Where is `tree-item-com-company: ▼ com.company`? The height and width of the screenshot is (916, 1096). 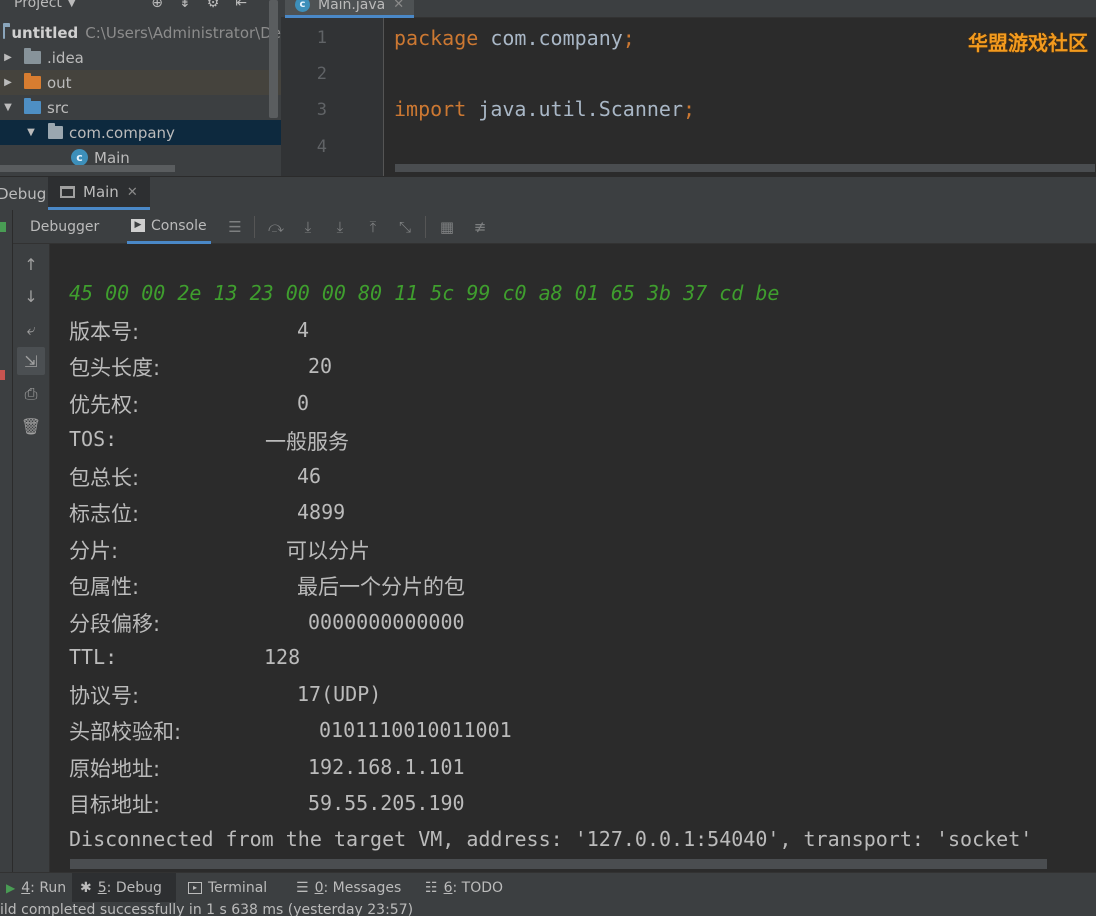 tree-item-com-company: ▼ com.company is located at coordinates (140, 132).